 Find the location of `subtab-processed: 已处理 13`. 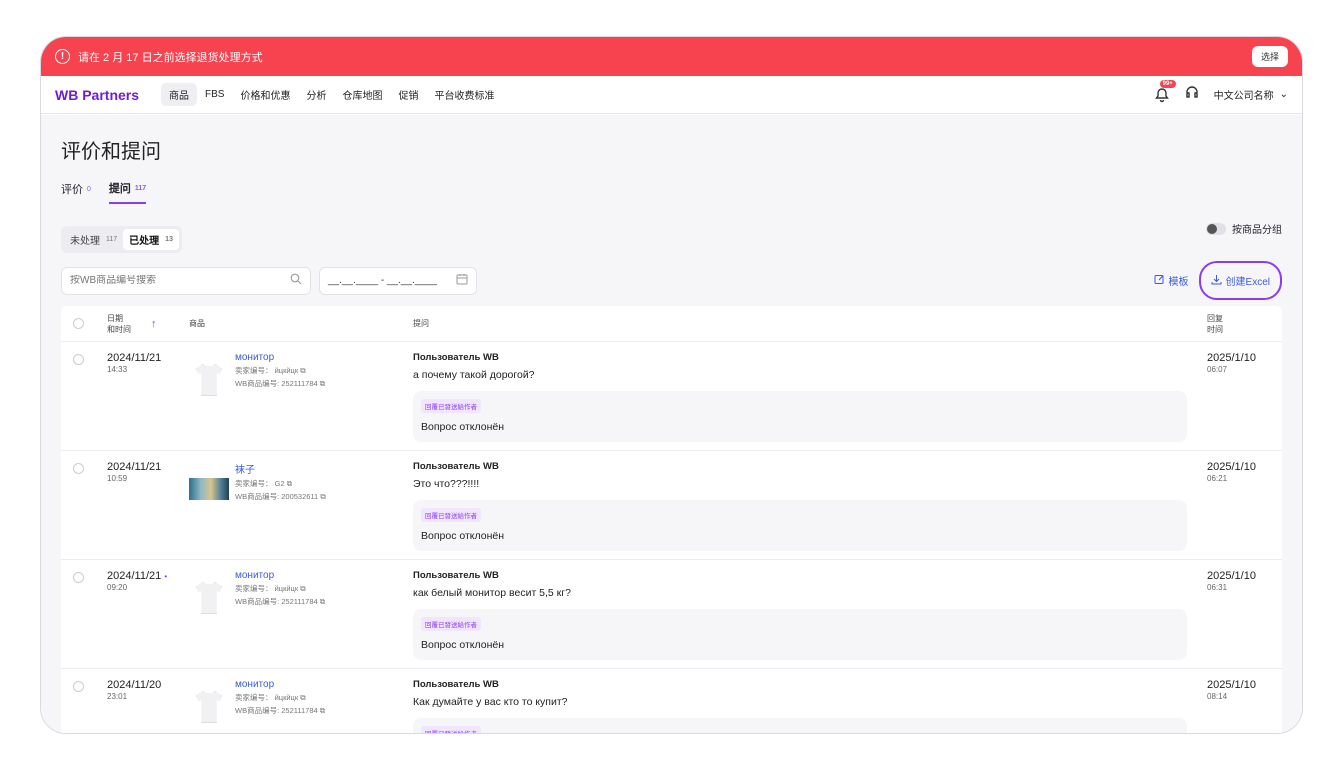

subtab-processed: 已处理 13 is located at coordinates (151, 239).